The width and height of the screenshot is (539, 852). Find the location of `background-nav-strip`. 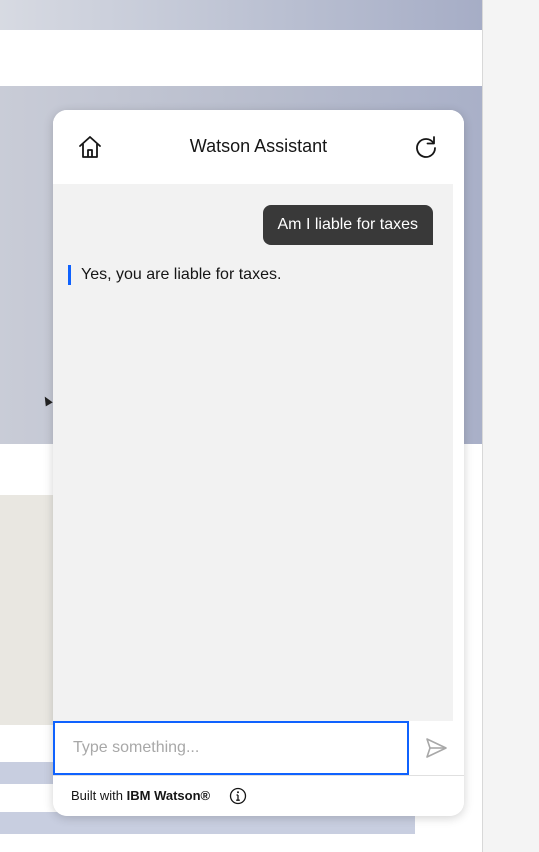

background-nav-strip is located at coordinates (241, 58).